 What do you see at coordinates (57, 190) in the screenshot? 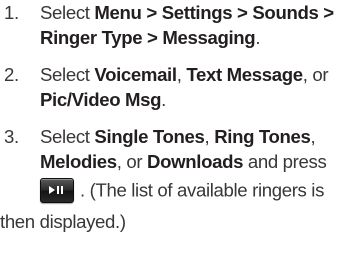
I see `play-pause-key-icon` at bounding box center [57, 190].